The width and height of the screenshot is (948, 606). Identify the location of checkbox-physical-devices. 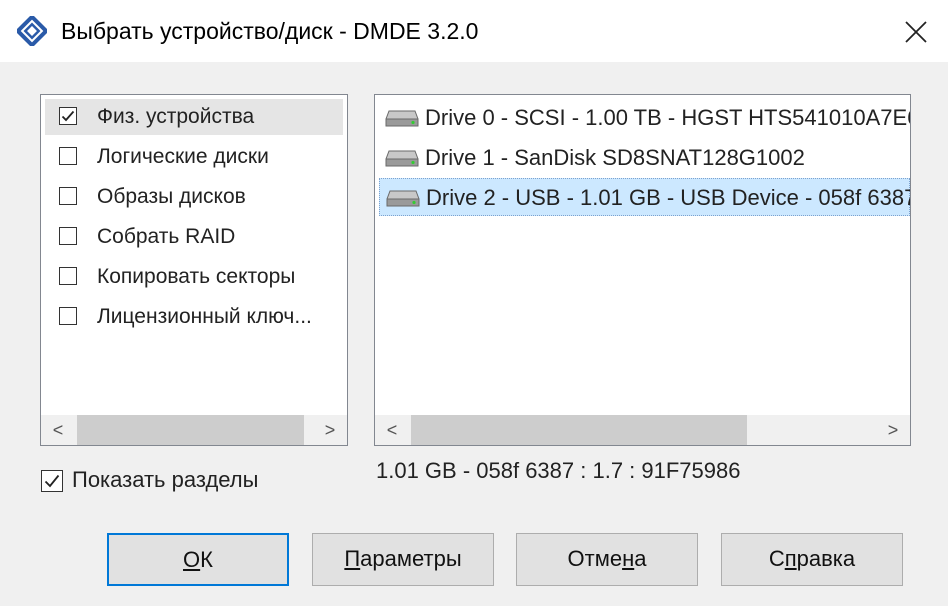
(68, 116).